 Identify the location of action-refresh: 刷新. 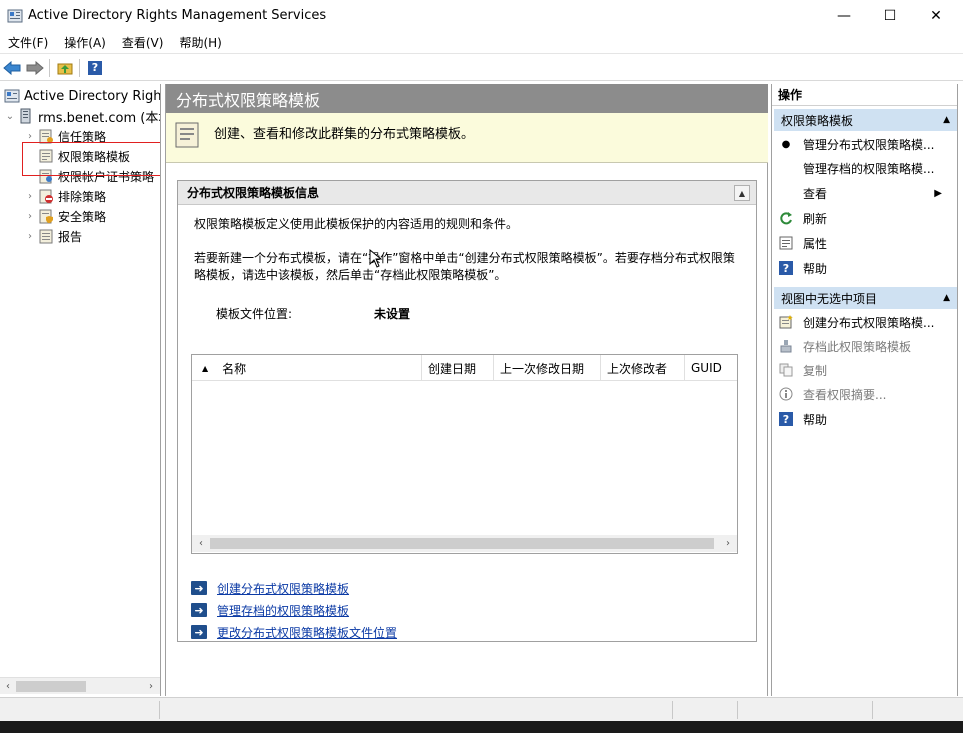
(802, 218).